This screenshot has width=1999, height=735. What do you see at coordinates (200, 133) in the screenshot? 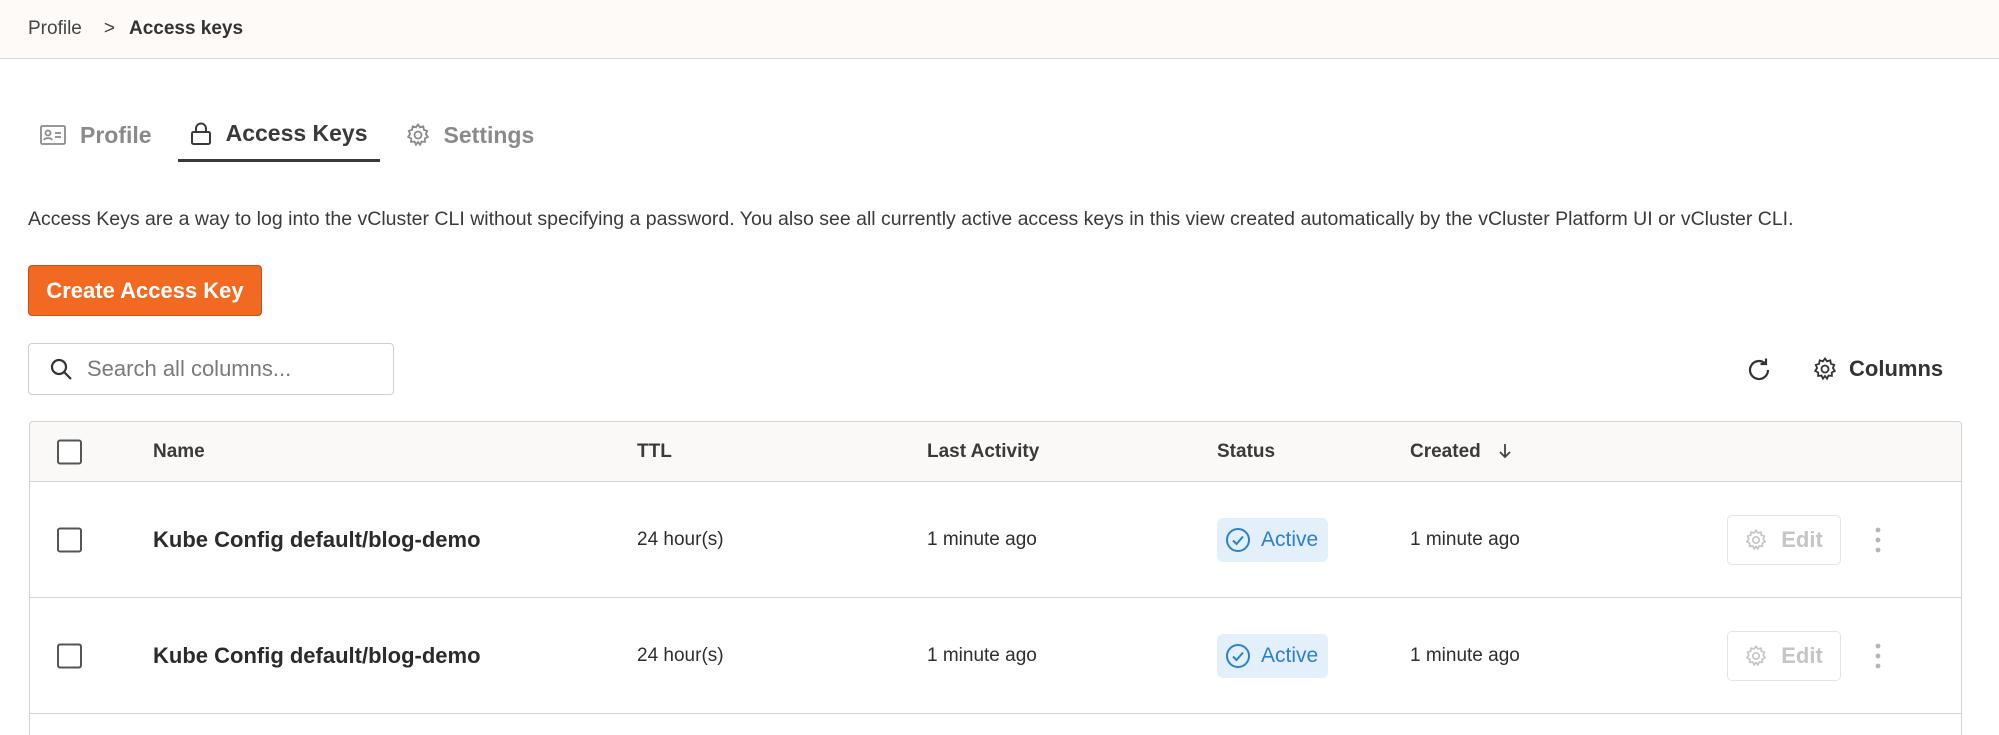
I see `lock-icon` at bounding box center [200, 133].